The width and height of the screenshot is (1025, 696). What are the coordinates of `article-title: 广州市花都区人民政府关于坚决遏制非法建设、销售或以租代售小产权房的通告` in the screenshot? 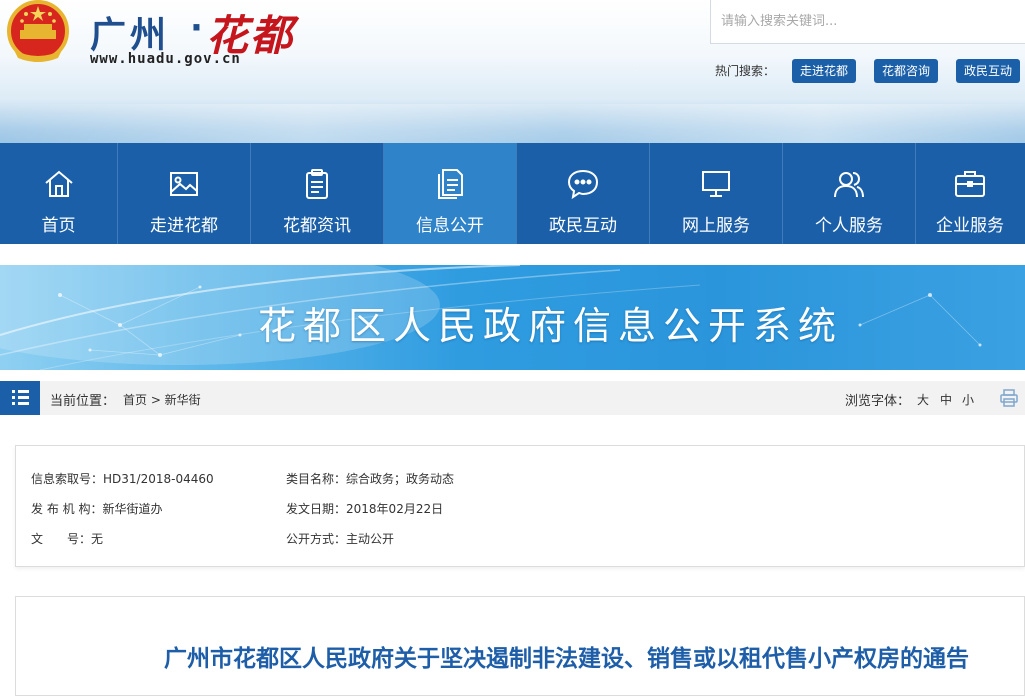 It's located at (566, 659).